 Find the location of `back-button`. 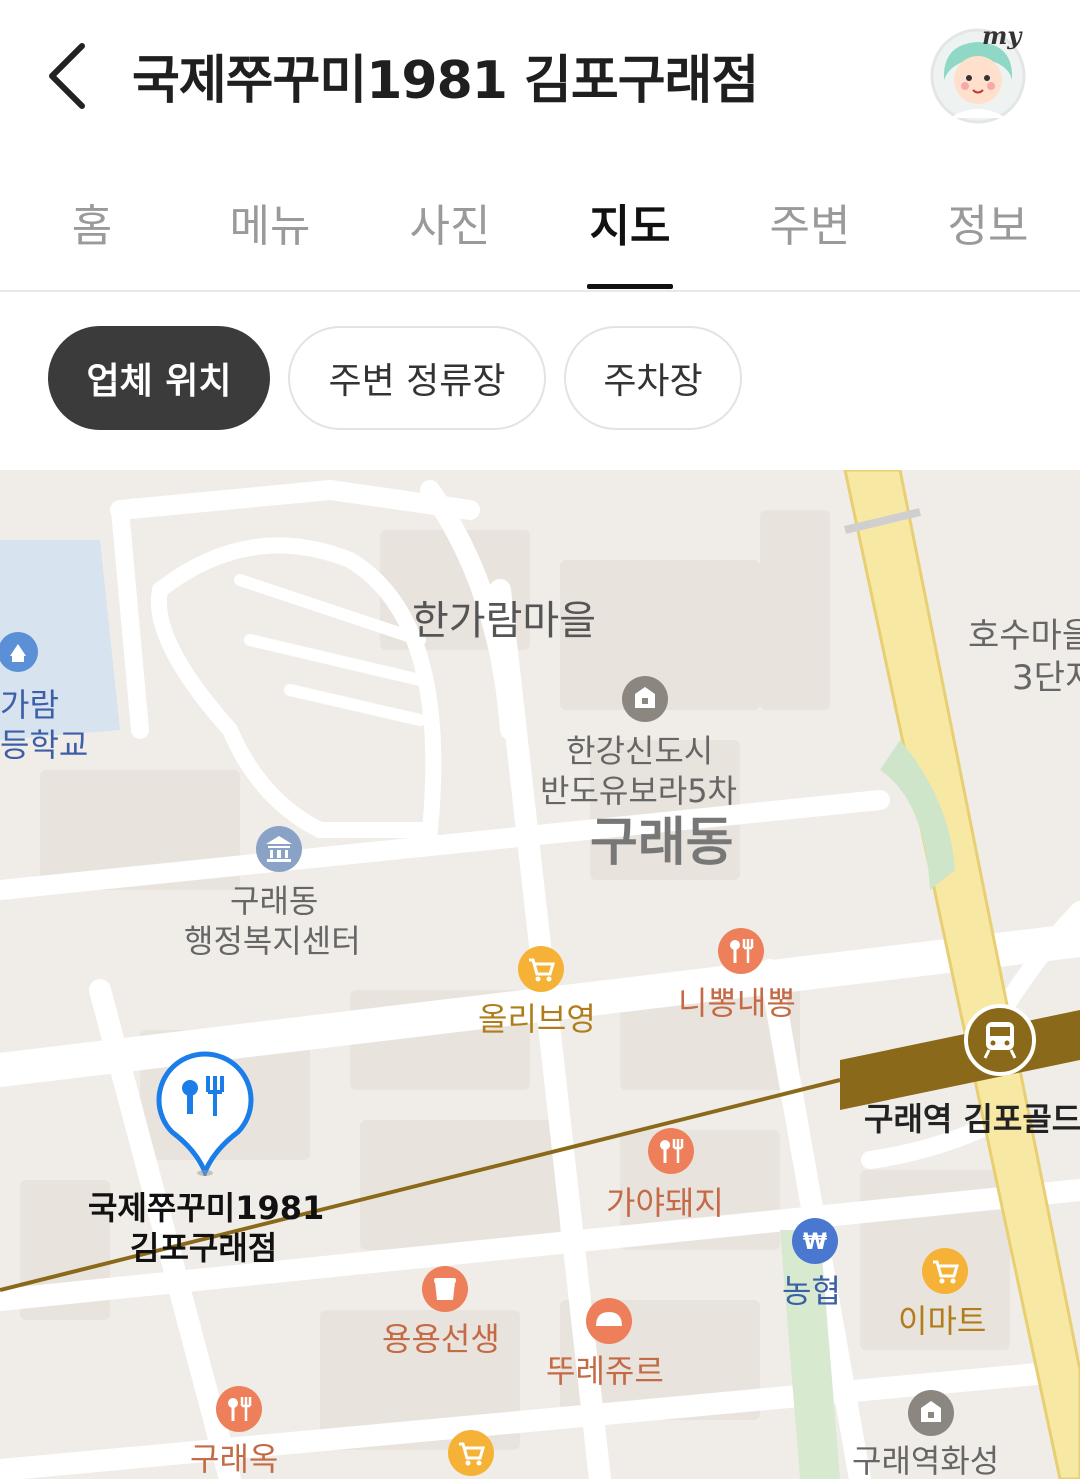

back-button is located at coordinates (70, 76).